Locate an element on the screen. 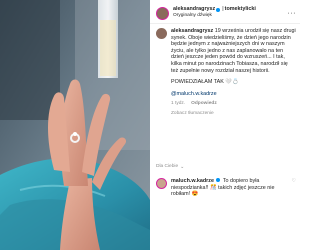  see-translation: Zobacz tłumaczenie is located at coordinates (233, 114).